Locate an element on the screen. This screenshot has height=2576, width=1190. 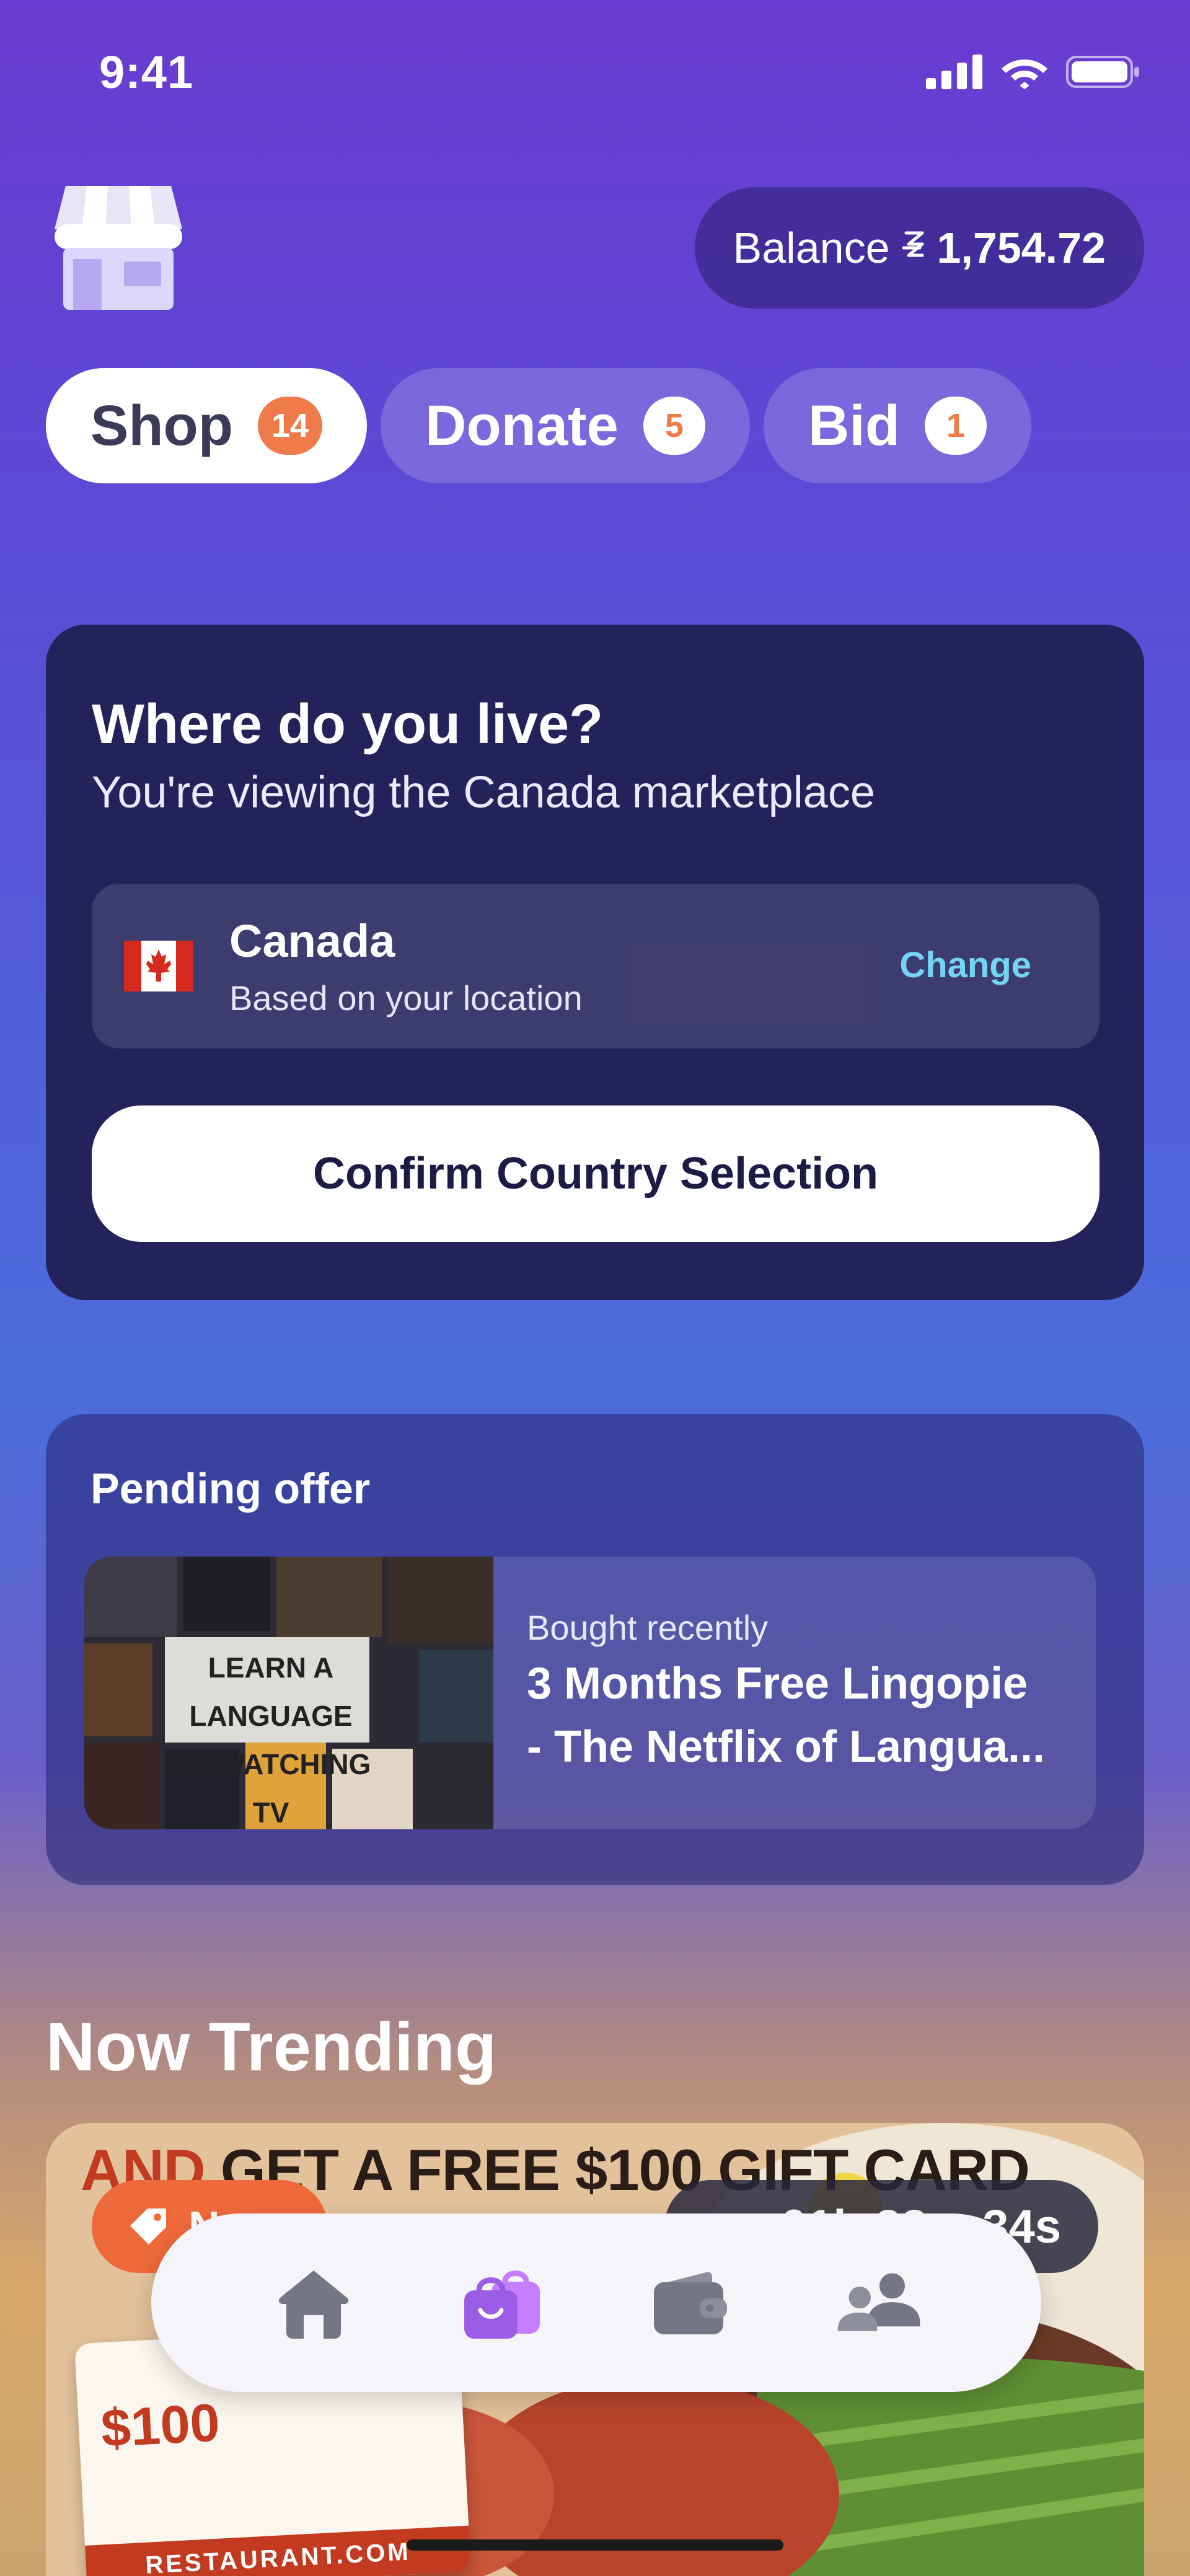
thumb-text-line2: BY WATCHING TV is located at coordinates (270, 1789).